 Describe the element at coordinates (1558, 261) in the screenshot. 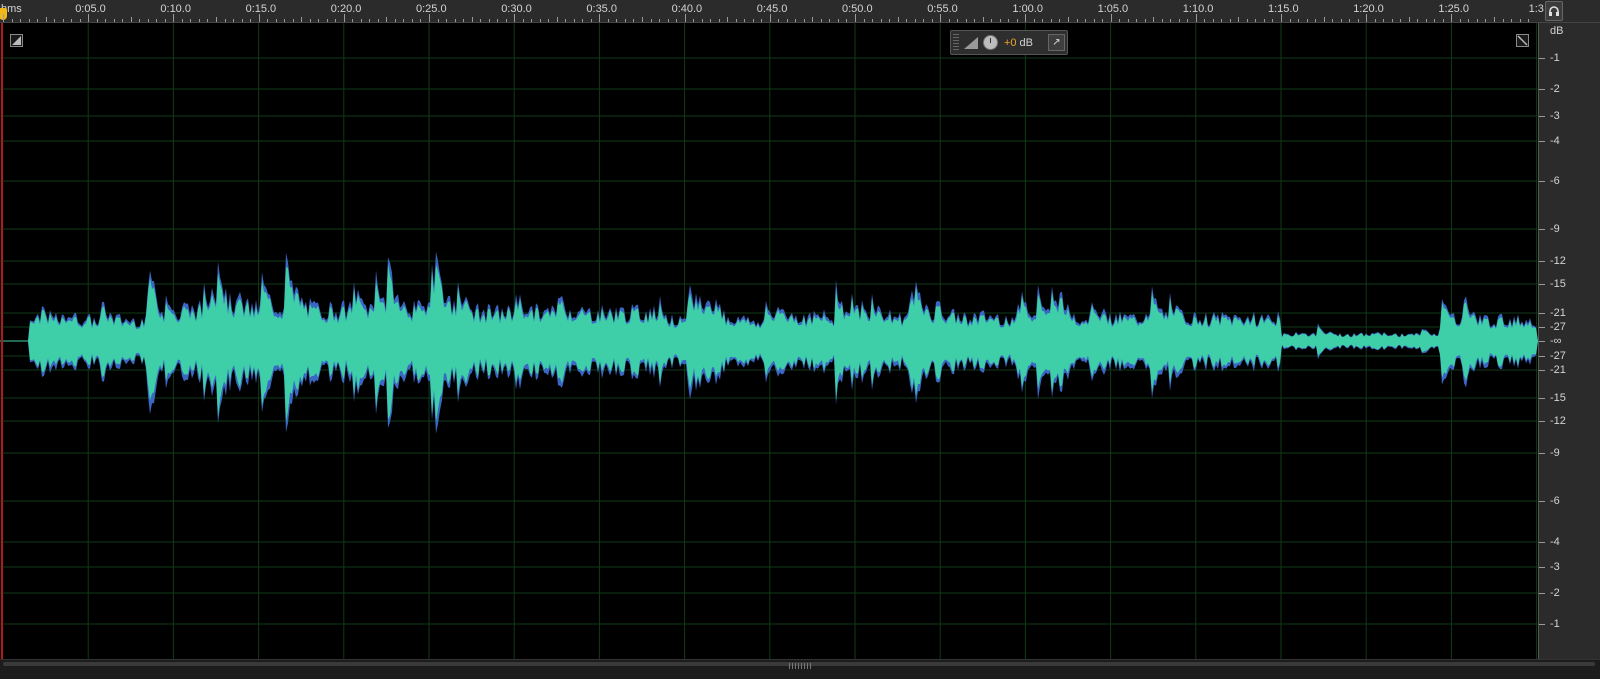

I see `db-label: -12` at that location.